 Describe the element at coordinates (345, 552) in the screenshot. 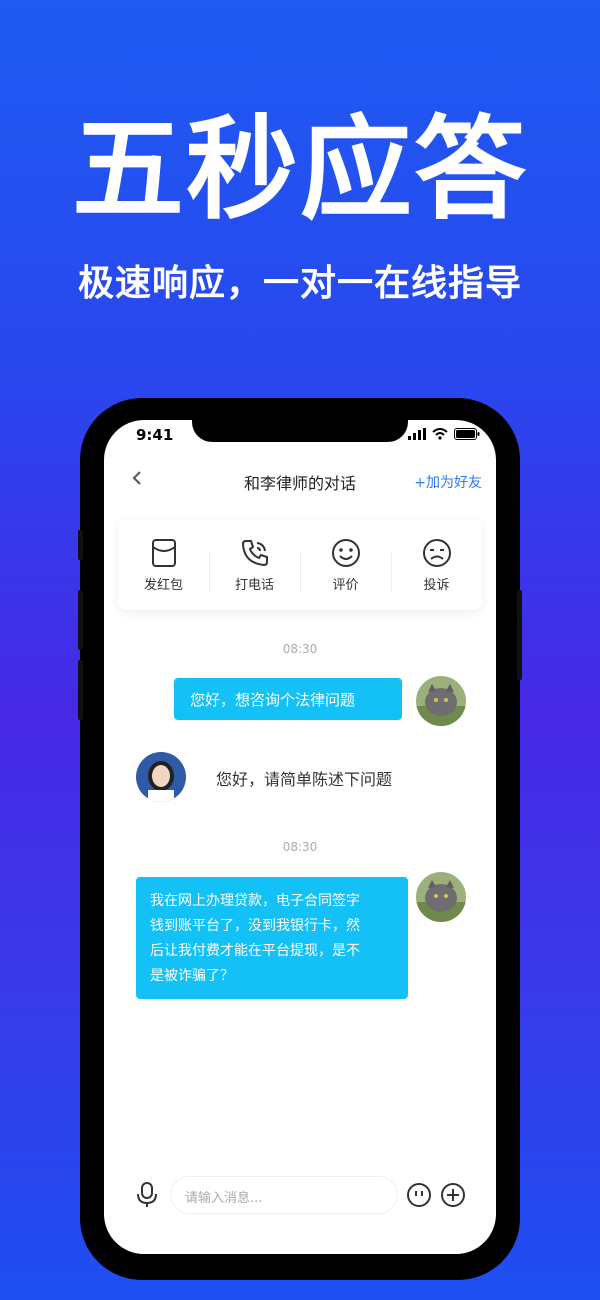

I see `smile-icon` at that location.